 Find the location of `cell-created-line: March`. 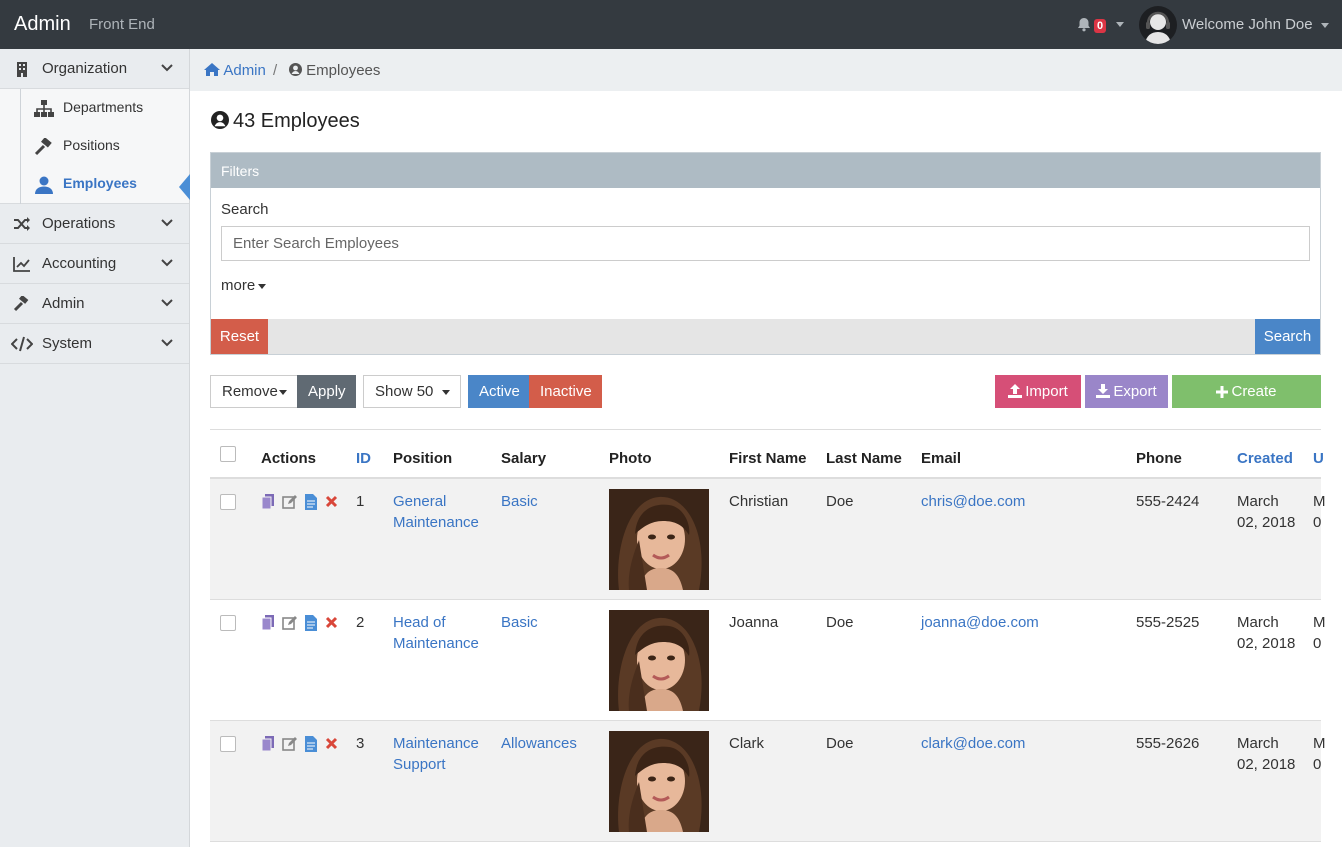

cell-created-line: March is located at coordinates (1258, 622).